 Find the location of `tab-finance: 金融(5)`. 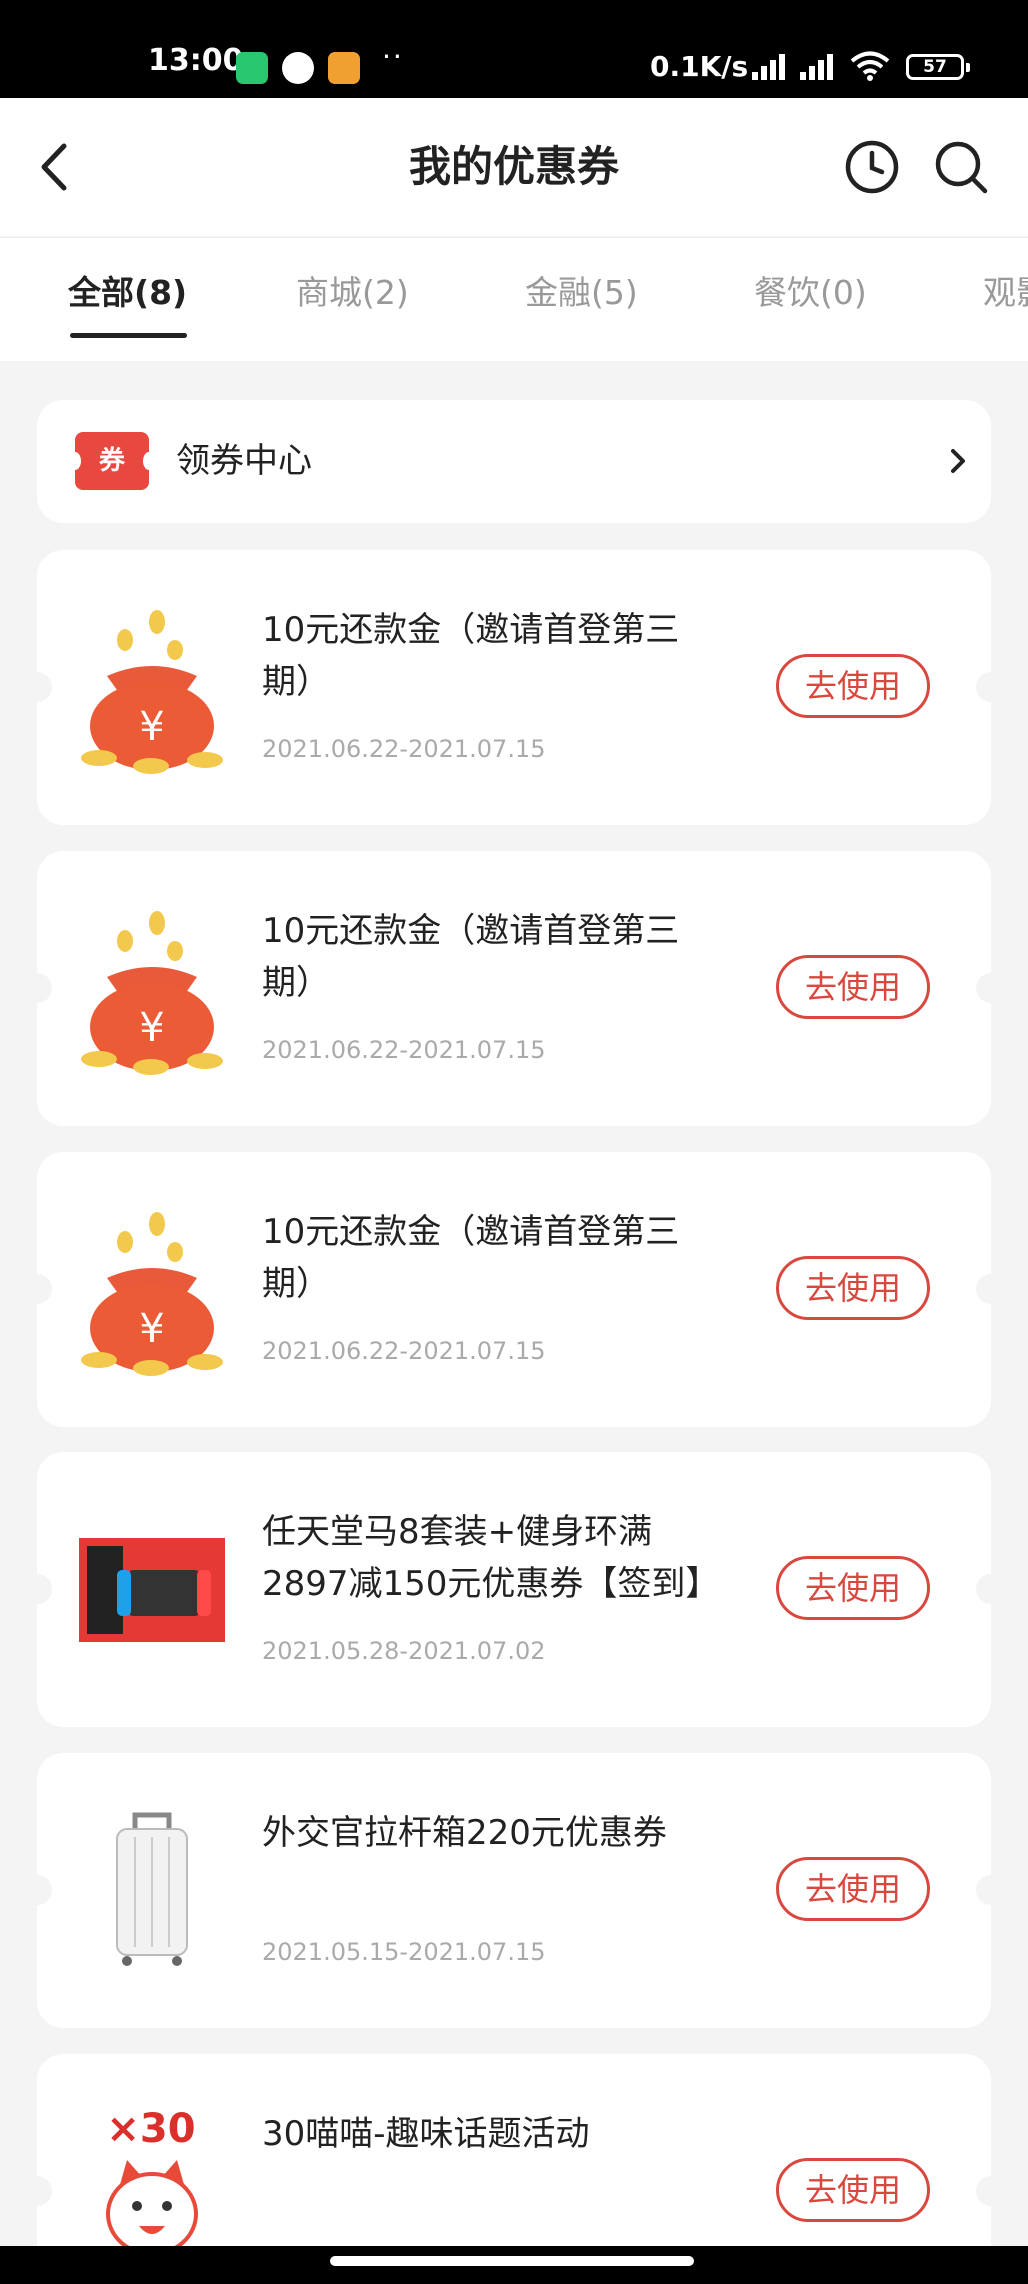

tab-finance: 金融(5) is located at coordinates (581, 293).